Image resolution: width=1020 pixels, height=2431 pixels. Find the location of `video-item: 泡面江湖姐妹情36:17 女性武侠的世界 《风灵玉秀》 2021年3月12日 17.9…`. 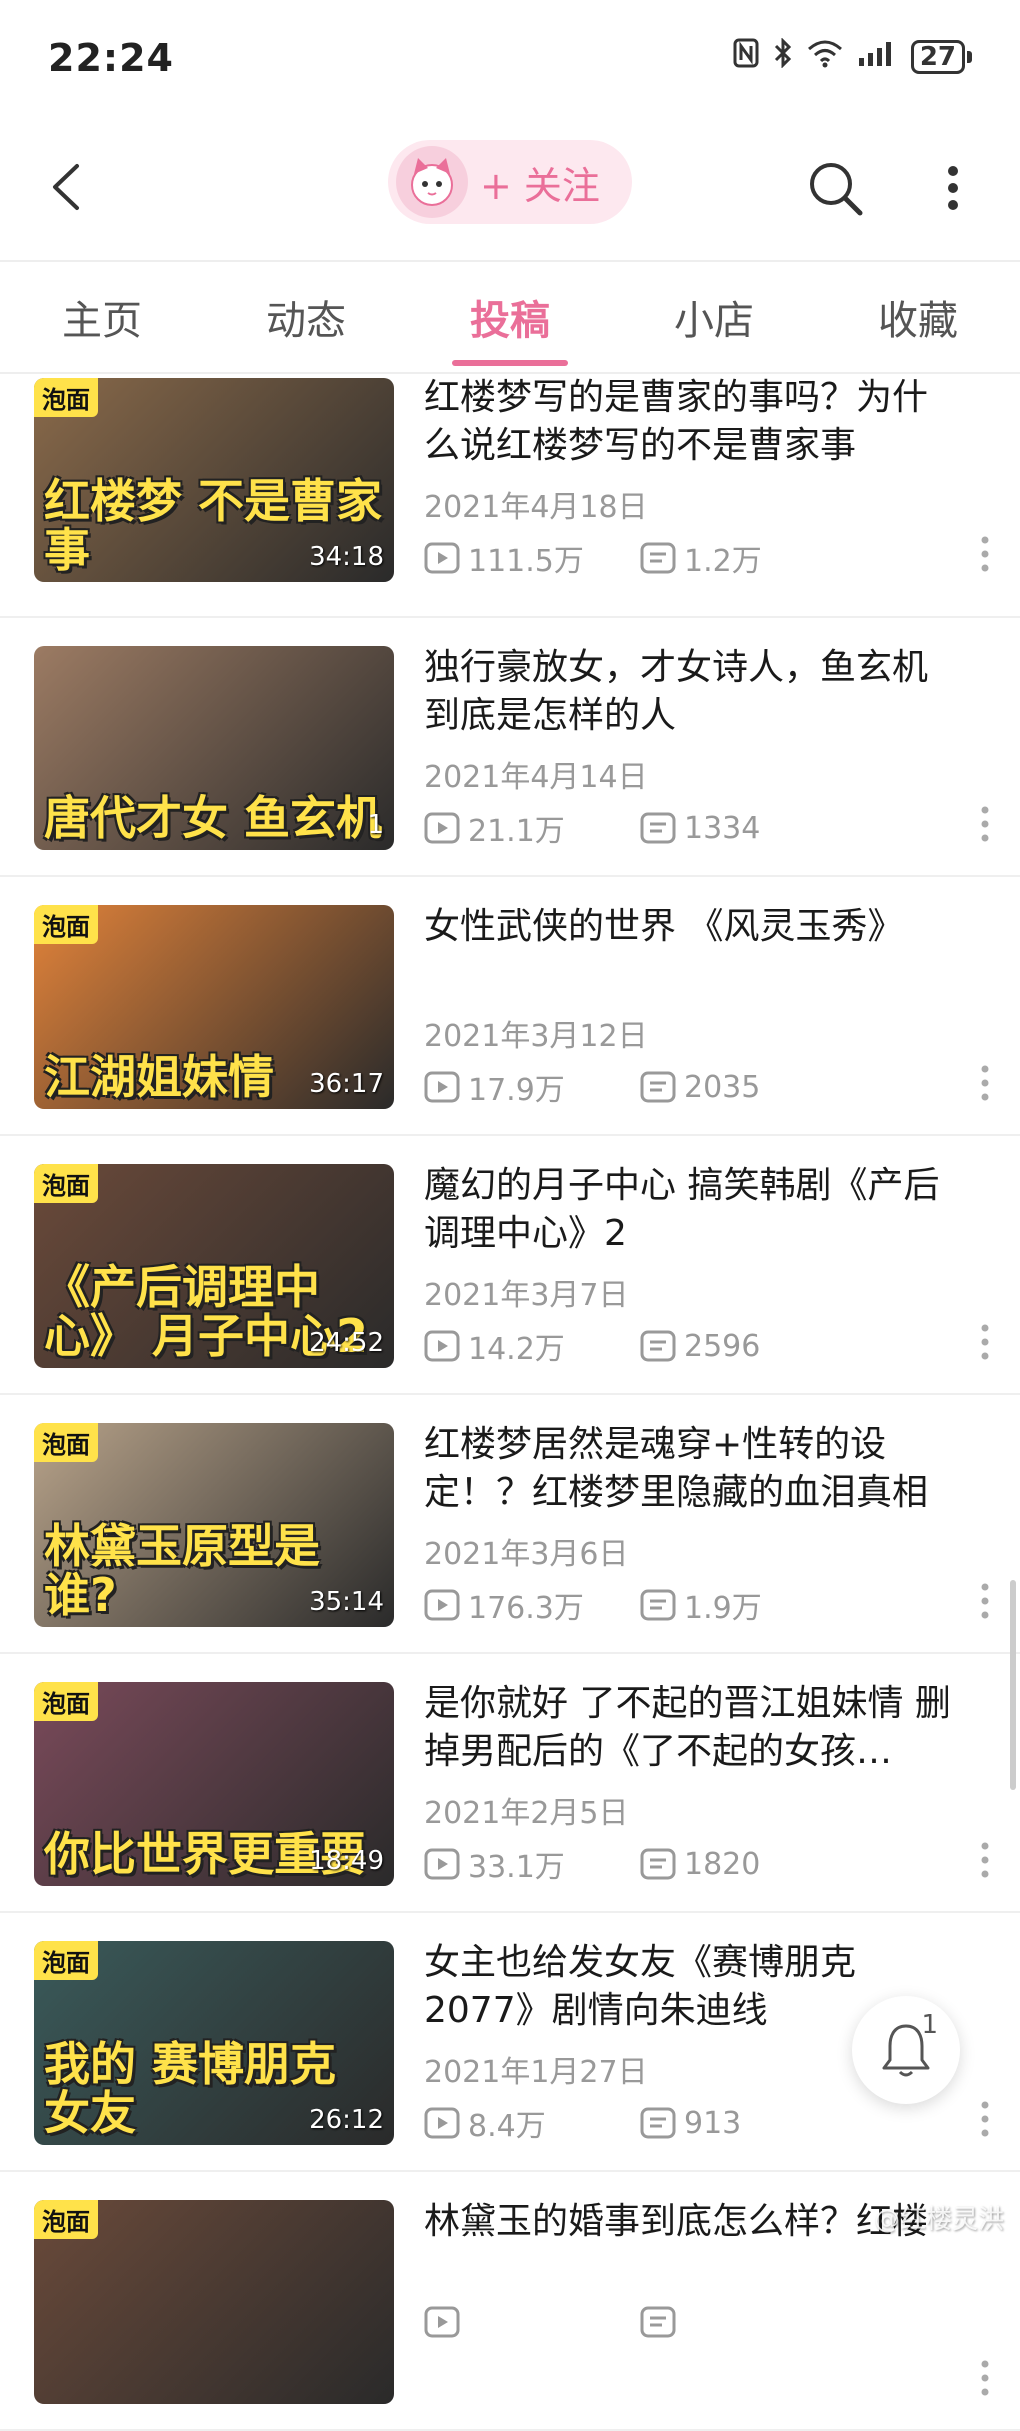

video-item: 泡面江湖姐妹情36:17 女性武侠的世界 《风灵玉秀》 2021年3月12日 17.9… is located at coordinates (510, 1006).